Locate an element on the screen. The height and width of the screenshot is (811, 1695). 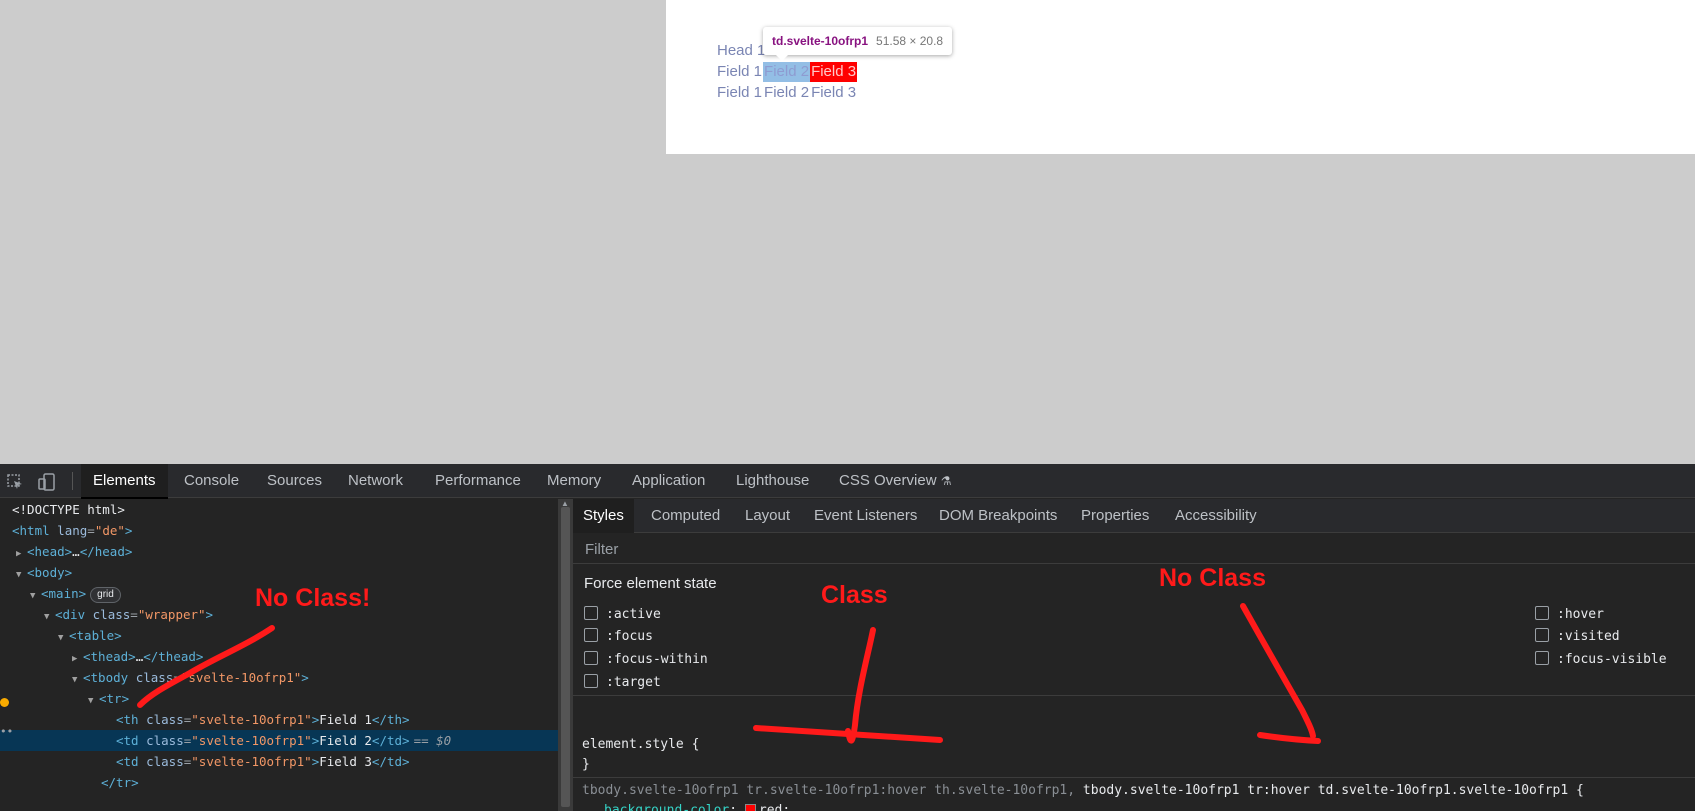
state-visited-checkbox: :visited is located at coordinates (1577, 636).